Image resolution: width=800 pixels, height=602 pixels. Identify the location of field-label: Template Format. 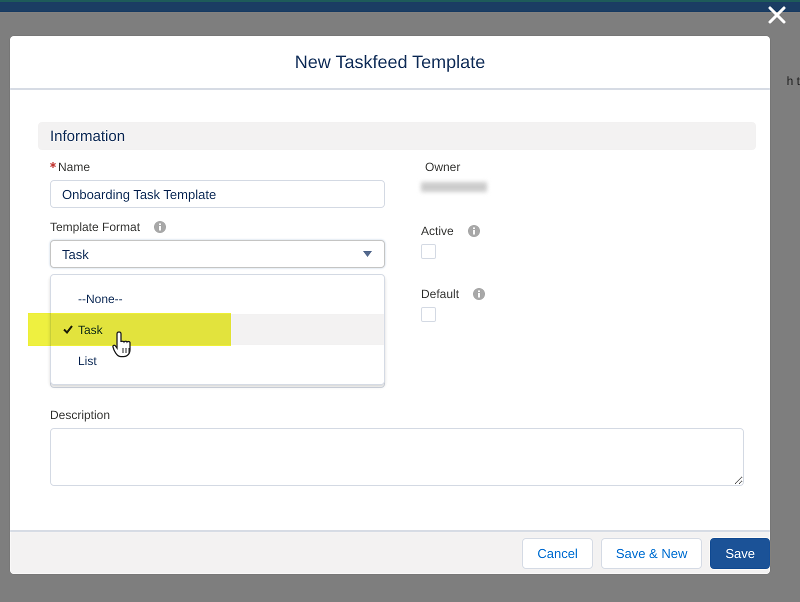
(95, 227).